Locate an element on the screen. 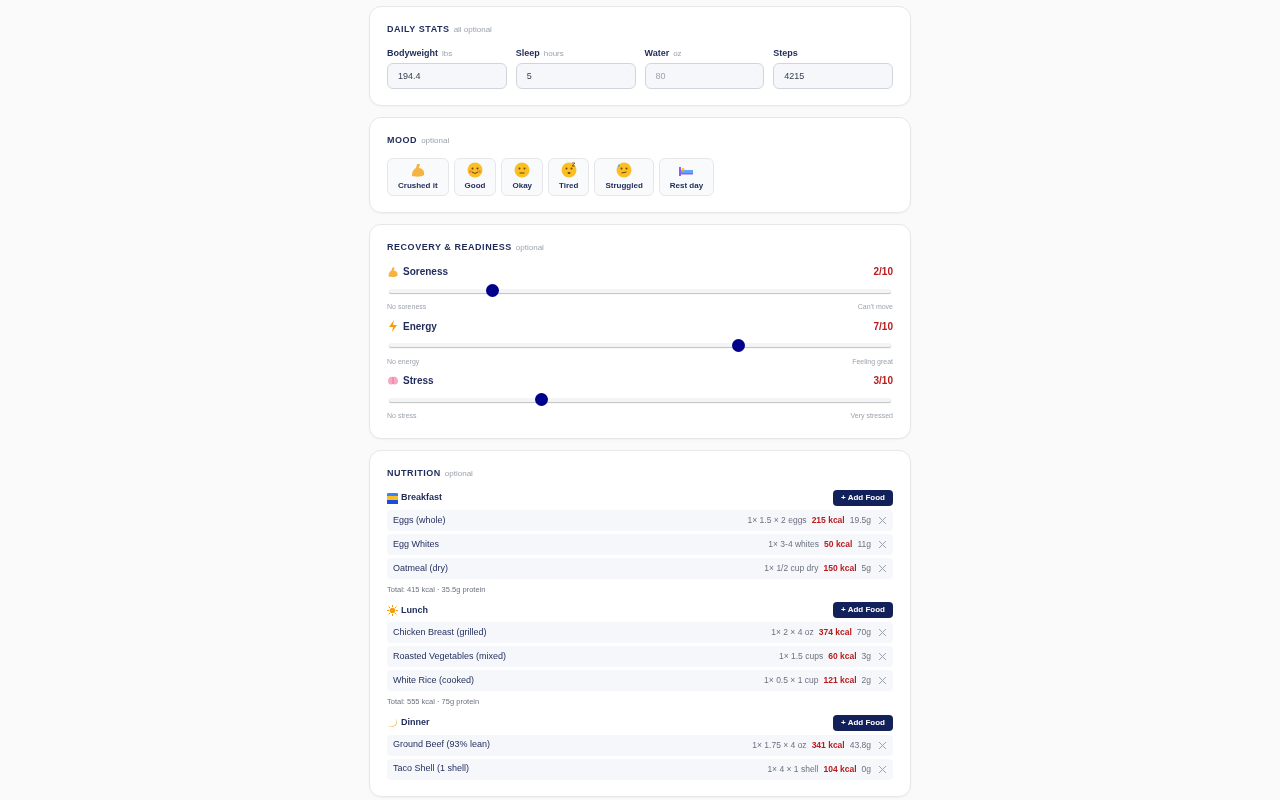 This screenshot has width=1280, height=800. input-field: 5 is located at coordinates (575, 76).